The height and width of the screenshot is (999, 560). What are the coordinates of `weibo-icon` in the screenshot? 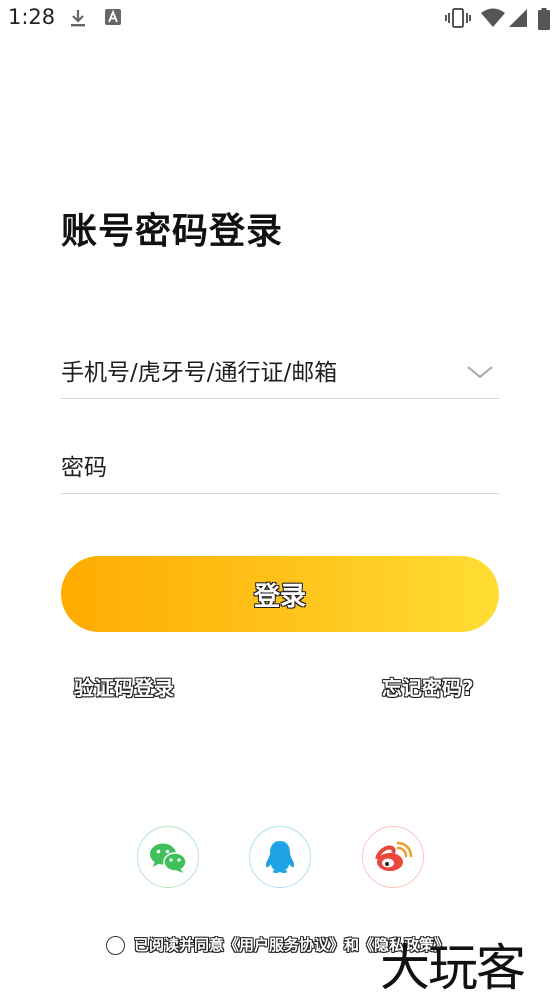 It's located at (394, 856).